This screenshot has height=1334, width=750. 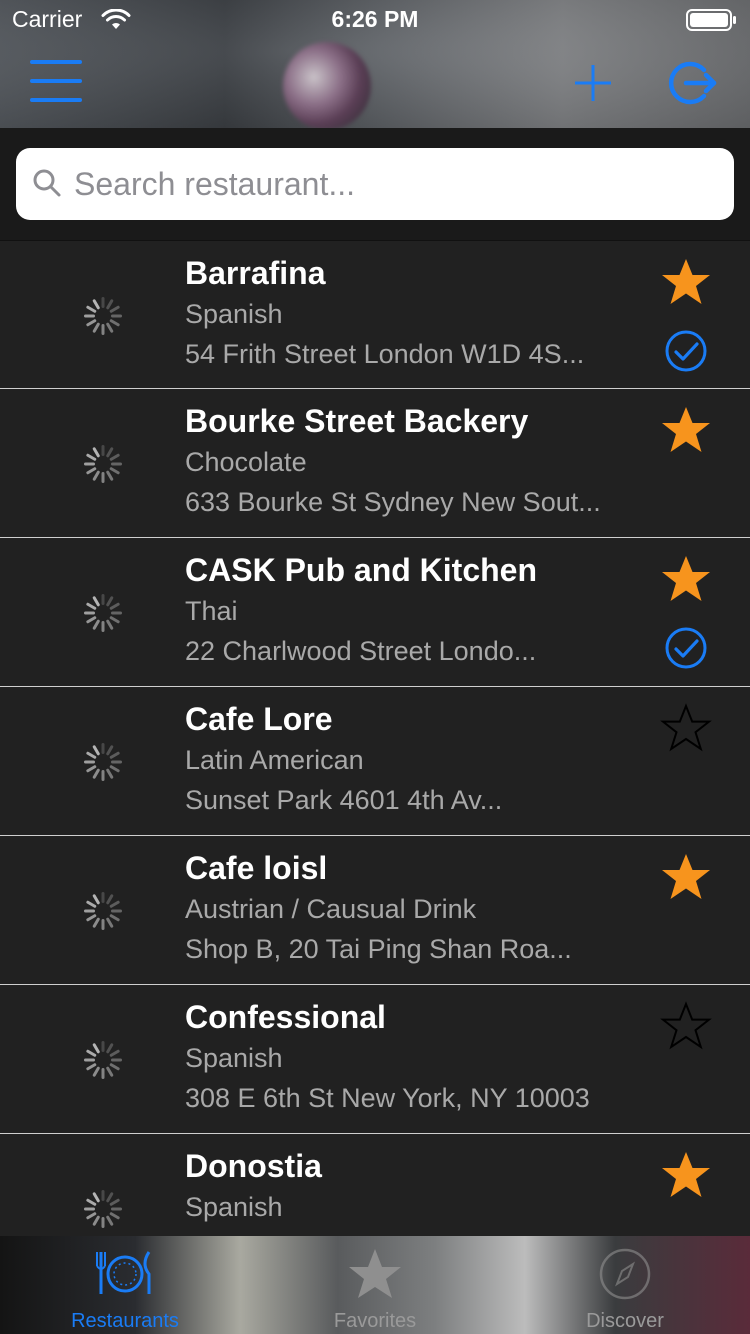 I want to click on restaurant-cuisine: Latin American, so click(x=274, y=760).